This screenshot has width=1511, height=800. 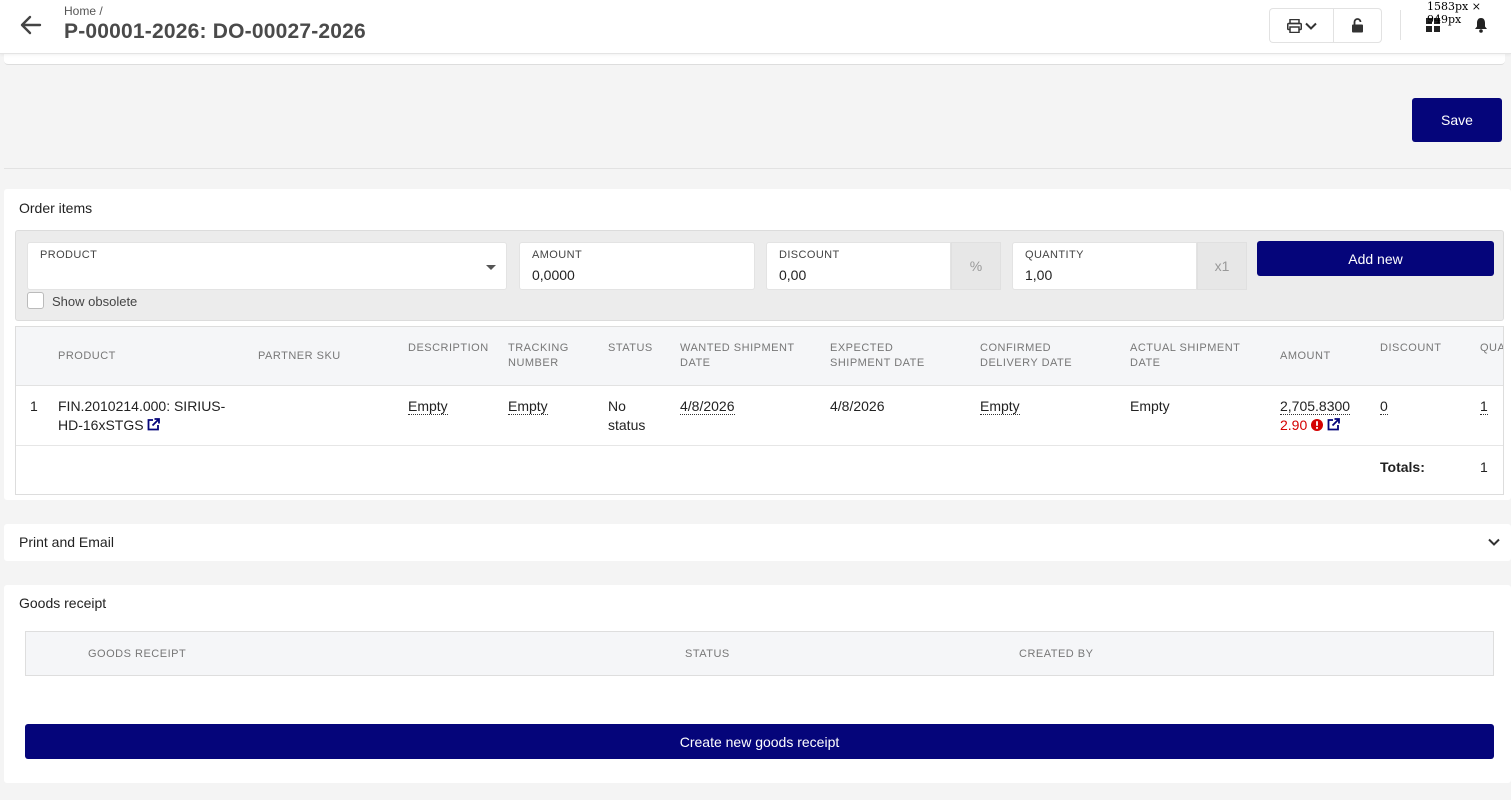 I want to click on col-wanted-shipment-date: WANTED SHIPMENT DATE, so click(x=737, y=356).